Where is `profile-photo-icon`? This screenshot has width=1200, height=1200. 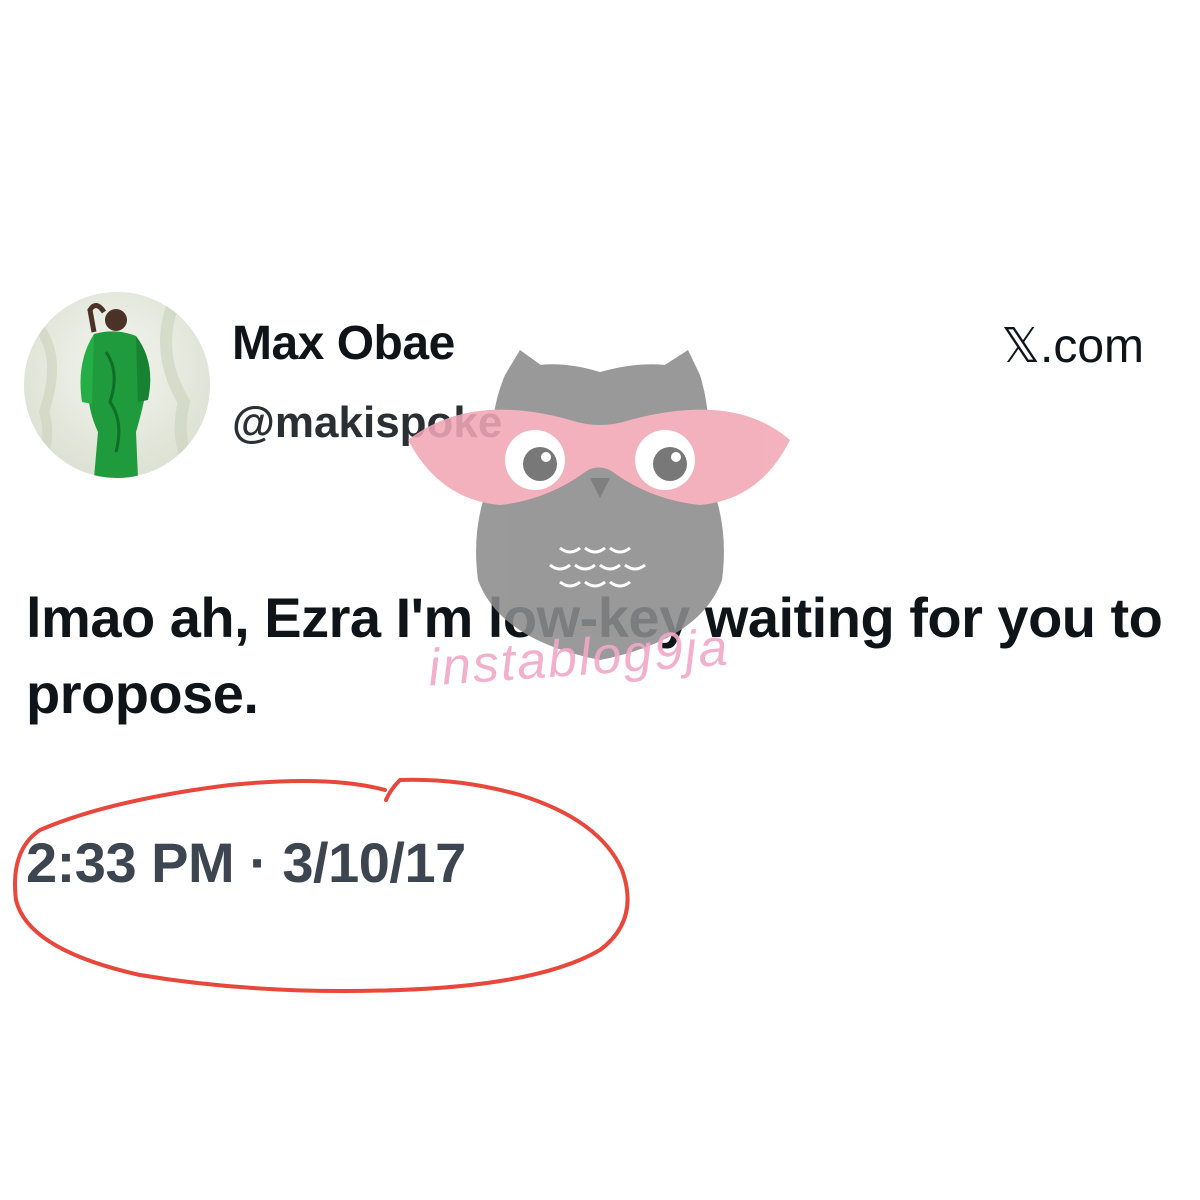 profile-photo-icon is located at coordinates (117, 385).